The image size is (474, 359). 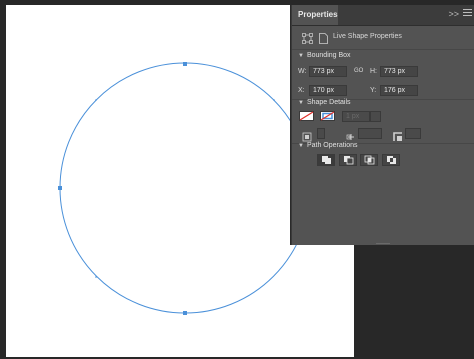 What do you see at coordinates (358, 71) in the screenshot?
I see `link-dimensions-icon: GO` at bounding box center [358, 71].